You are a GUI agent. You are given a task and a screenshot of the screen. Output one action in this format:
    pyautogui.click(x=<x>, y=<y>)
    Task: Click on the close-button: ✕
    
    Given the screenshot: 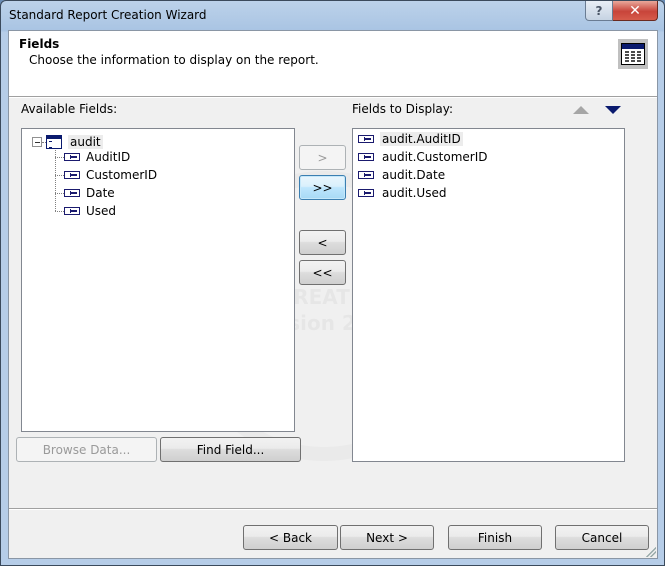 What is the action you would take?
    pyautogui.click(x=635, y=11)
    